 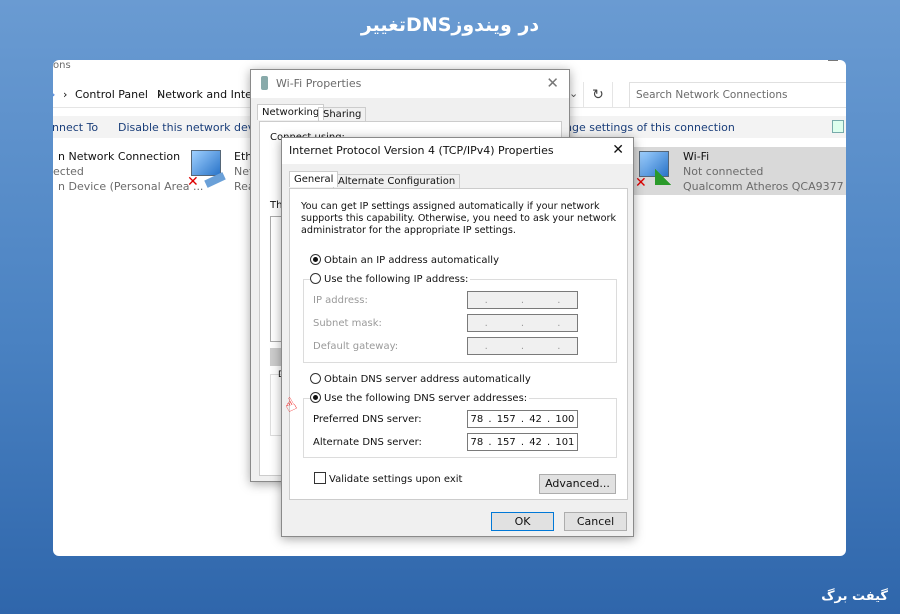 I want to click on view-options-icon, so click(x=838, y=126).